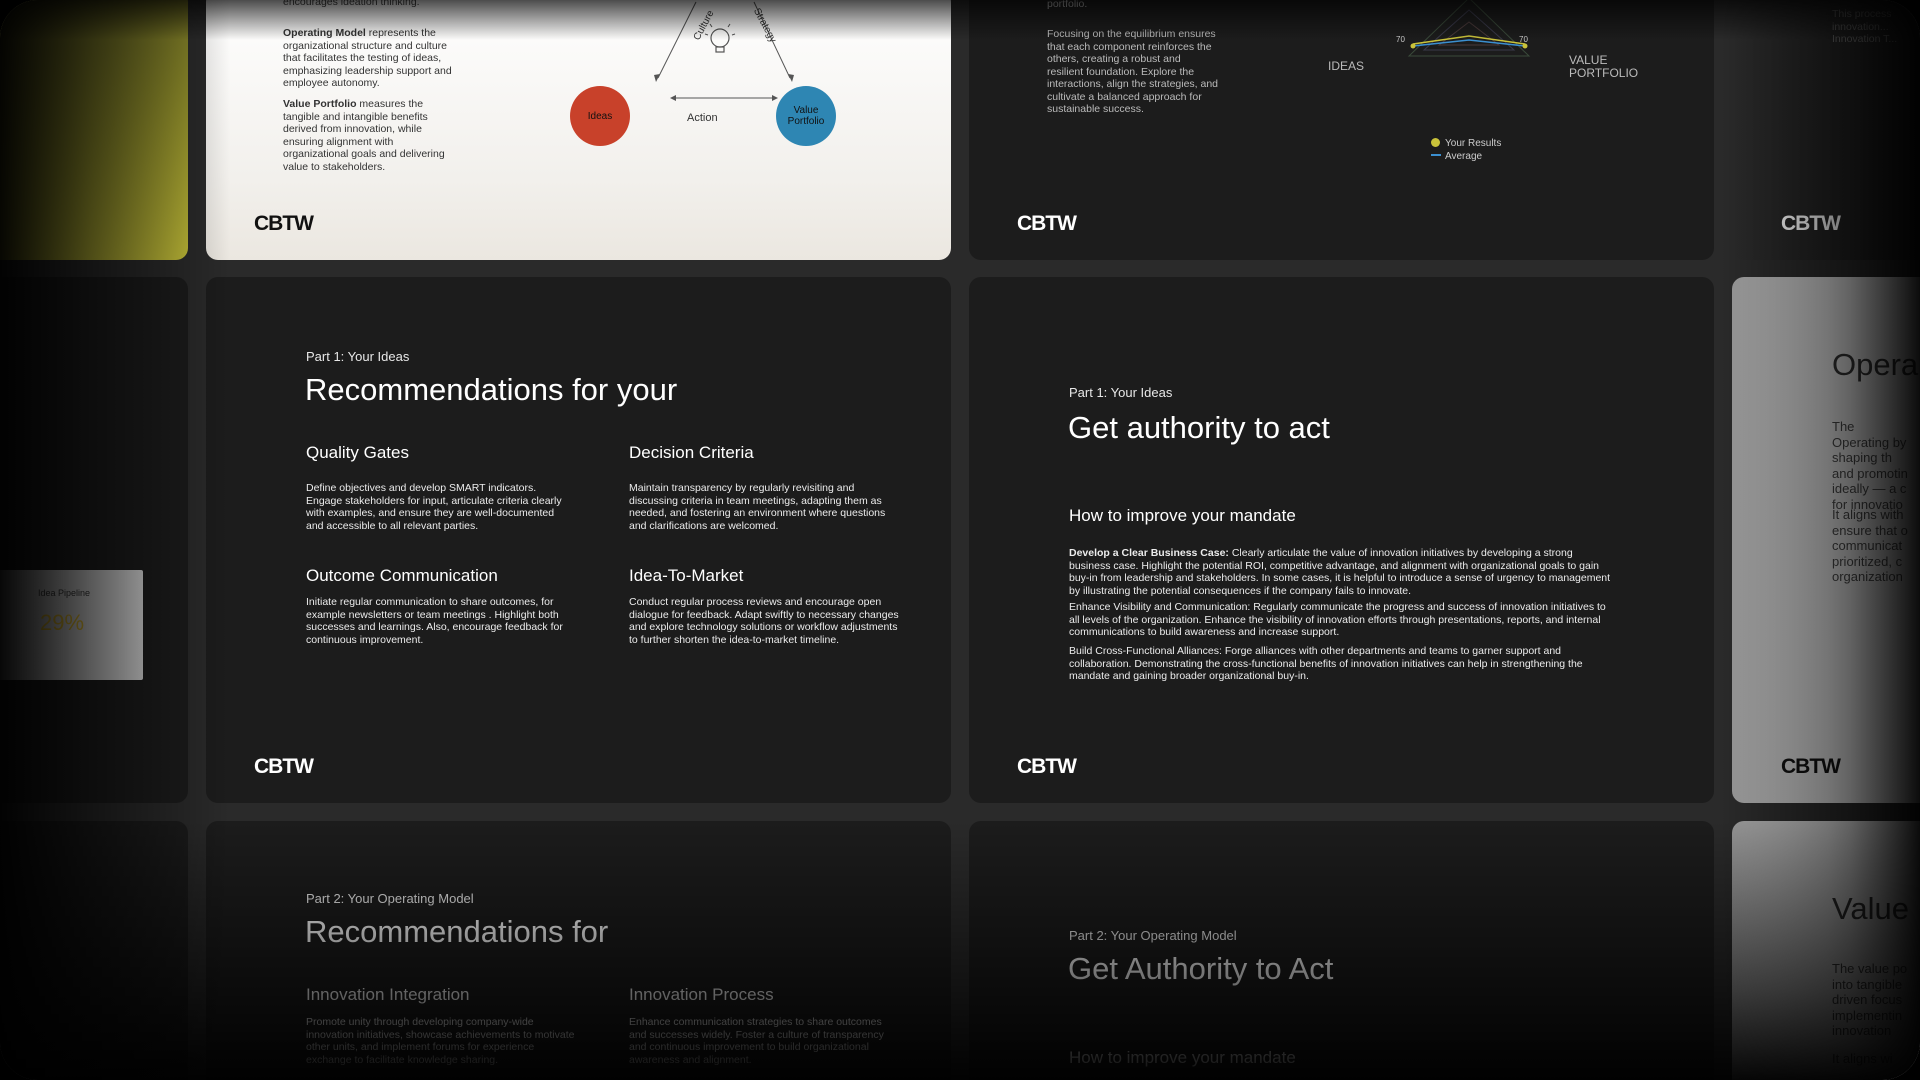 This screenshot has height=1080, width=1920. Describe the element at coordinates (1201, 968) in the screenshot. I see `slide-title: Get Authority to Act` at that location.